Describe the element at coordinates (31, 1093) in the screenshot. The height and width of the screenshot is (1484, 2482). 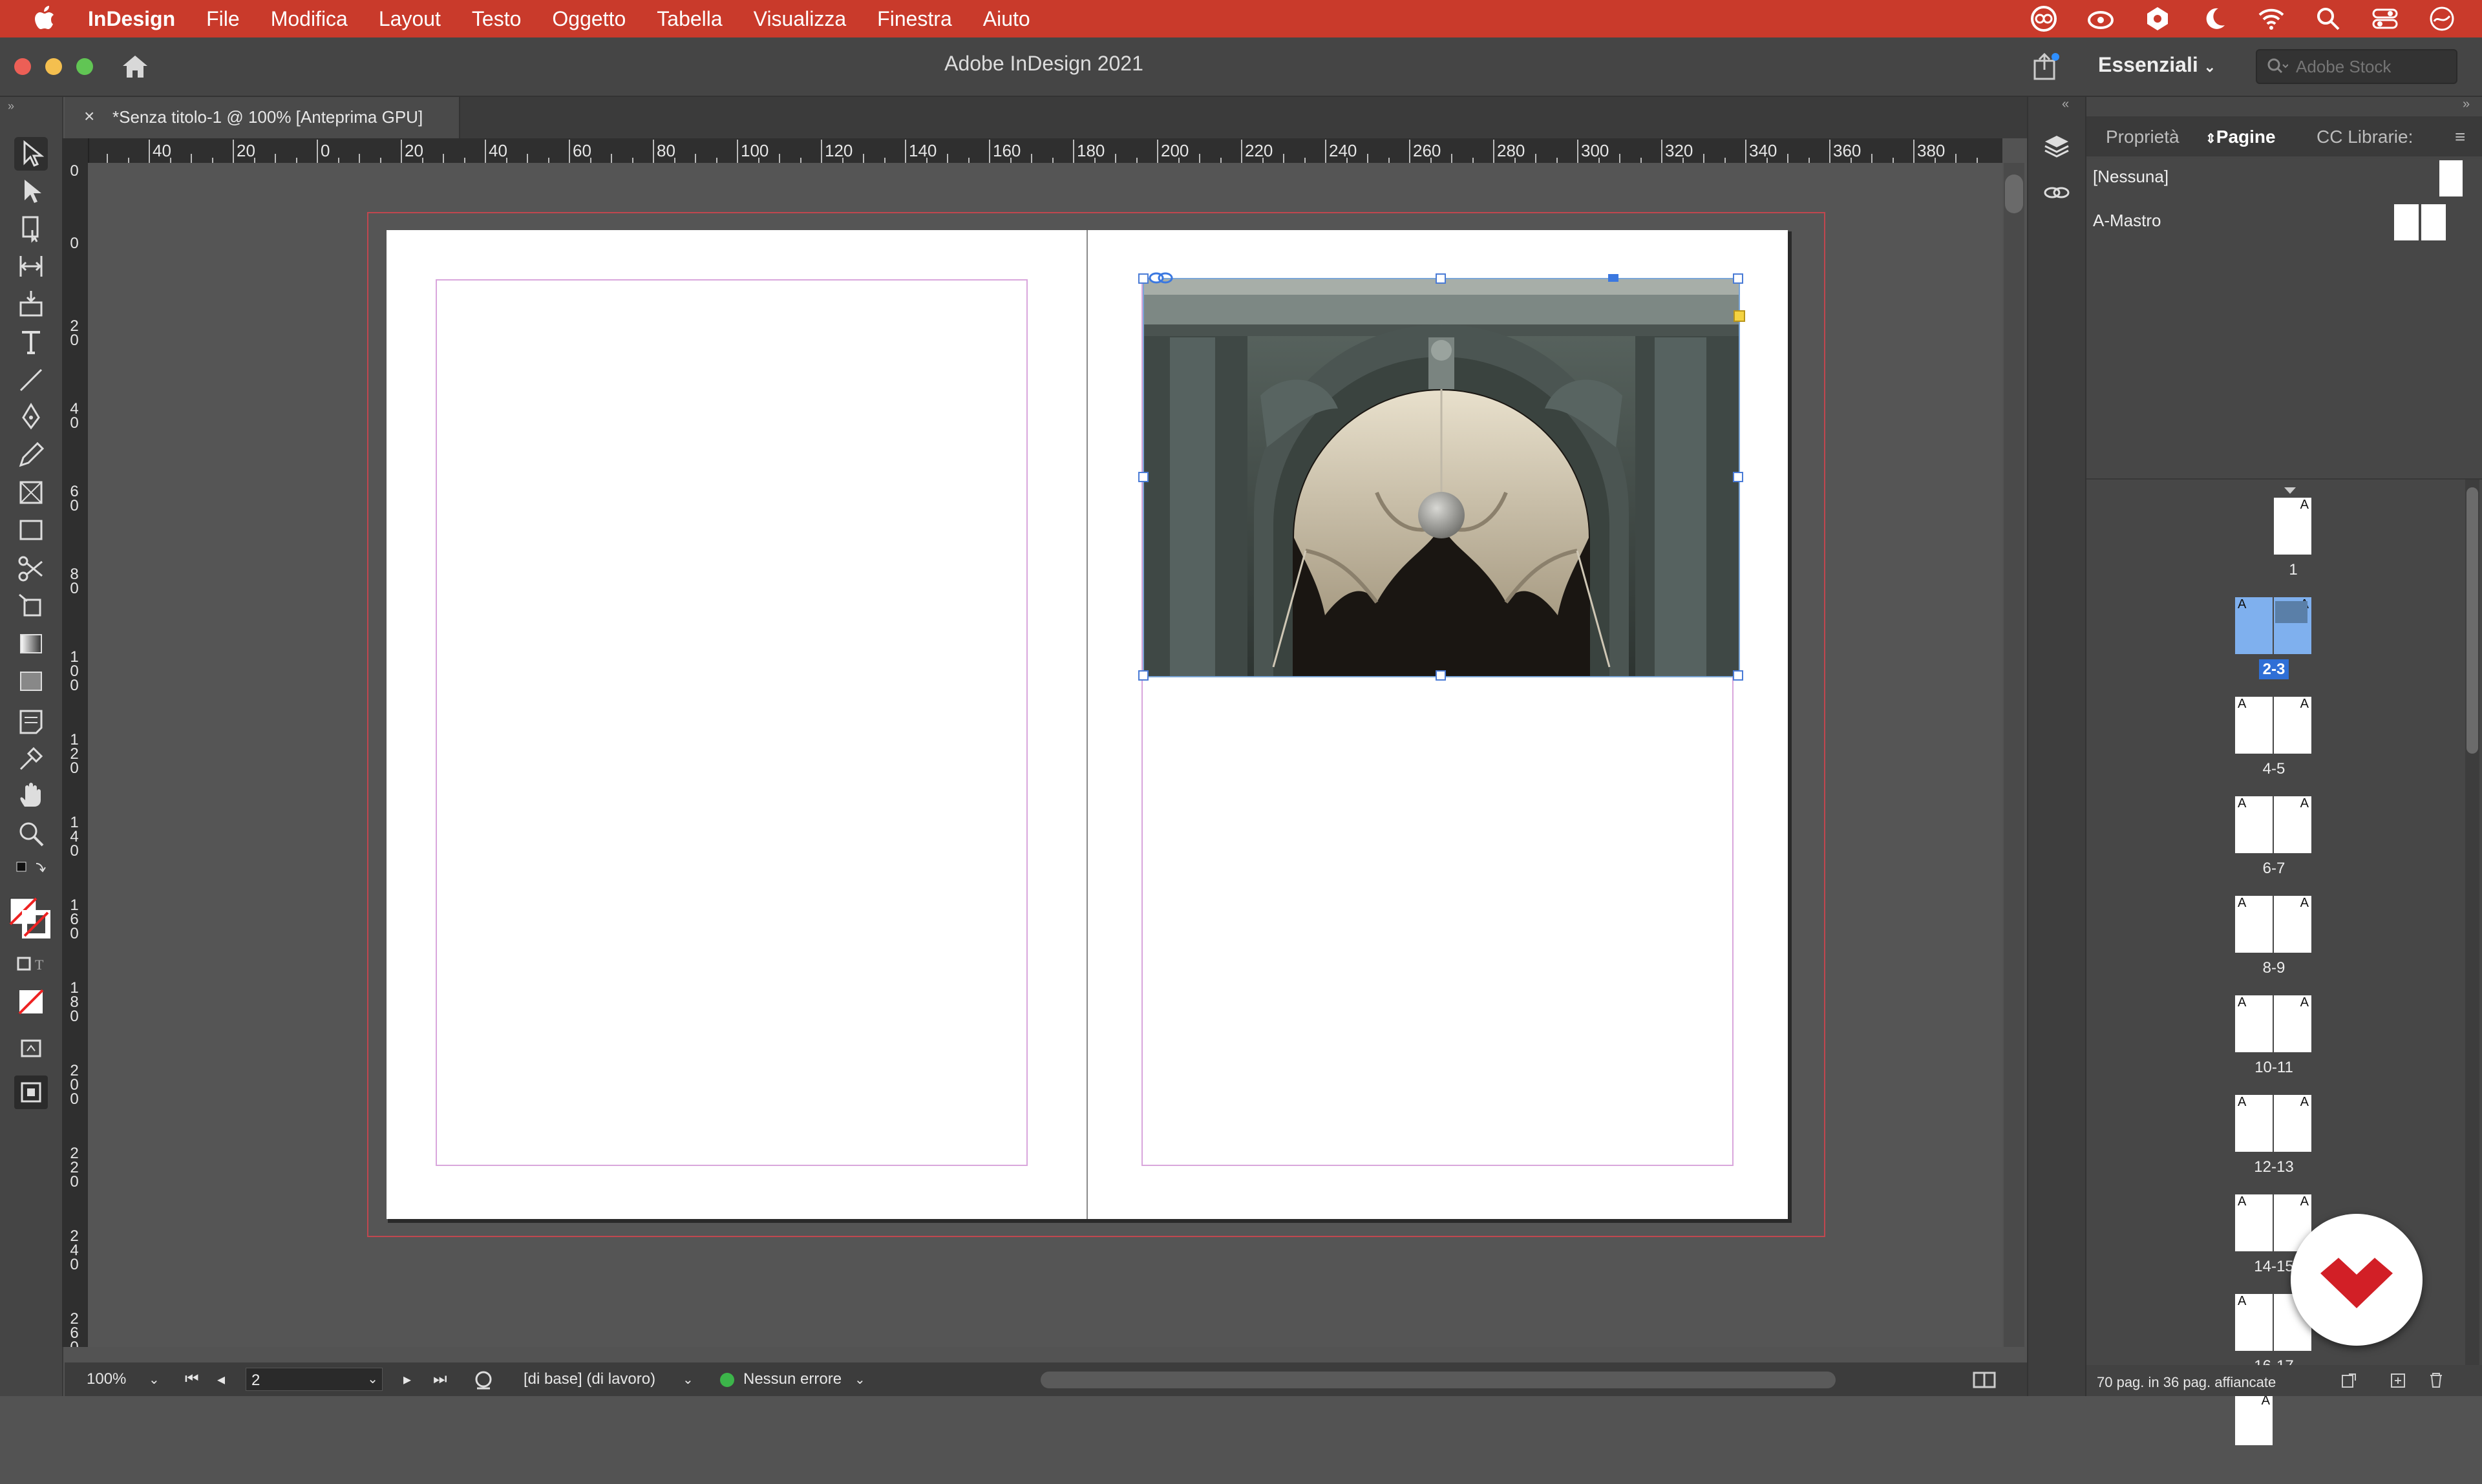
I see `preview-mode-button` at that location.